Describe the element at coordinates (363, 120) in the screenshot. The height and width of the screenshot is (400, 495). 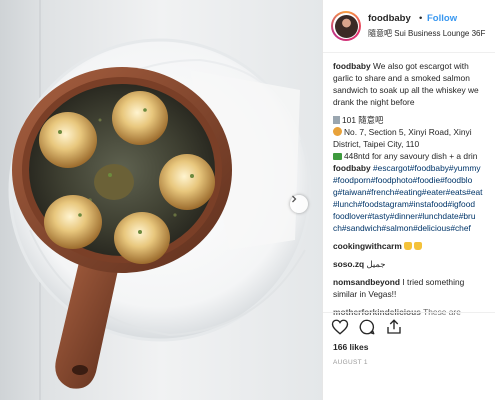
I see `venue-line: 101 隨意吧` at that location.